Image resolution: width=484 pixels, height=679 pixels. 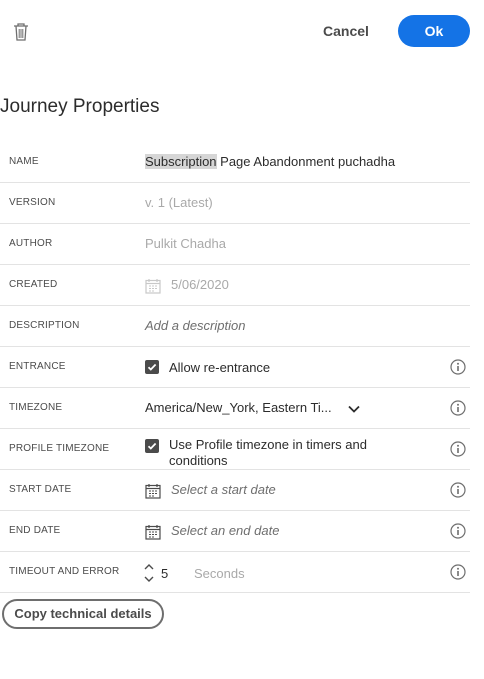 What do you see at coordinates (185, 243) in the screenshot?
I see `author-value: Pulkit Chadha` at bounding box center [185, 243].